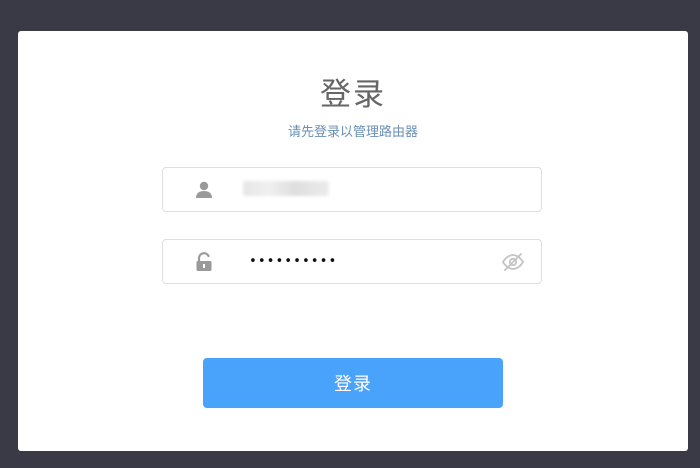 This screenshot has height=468, width=700. What do you see at coordinates (293, 261) in the screenshot?
I see `password-input: ••••••••••` at bounding box center [293, 261].